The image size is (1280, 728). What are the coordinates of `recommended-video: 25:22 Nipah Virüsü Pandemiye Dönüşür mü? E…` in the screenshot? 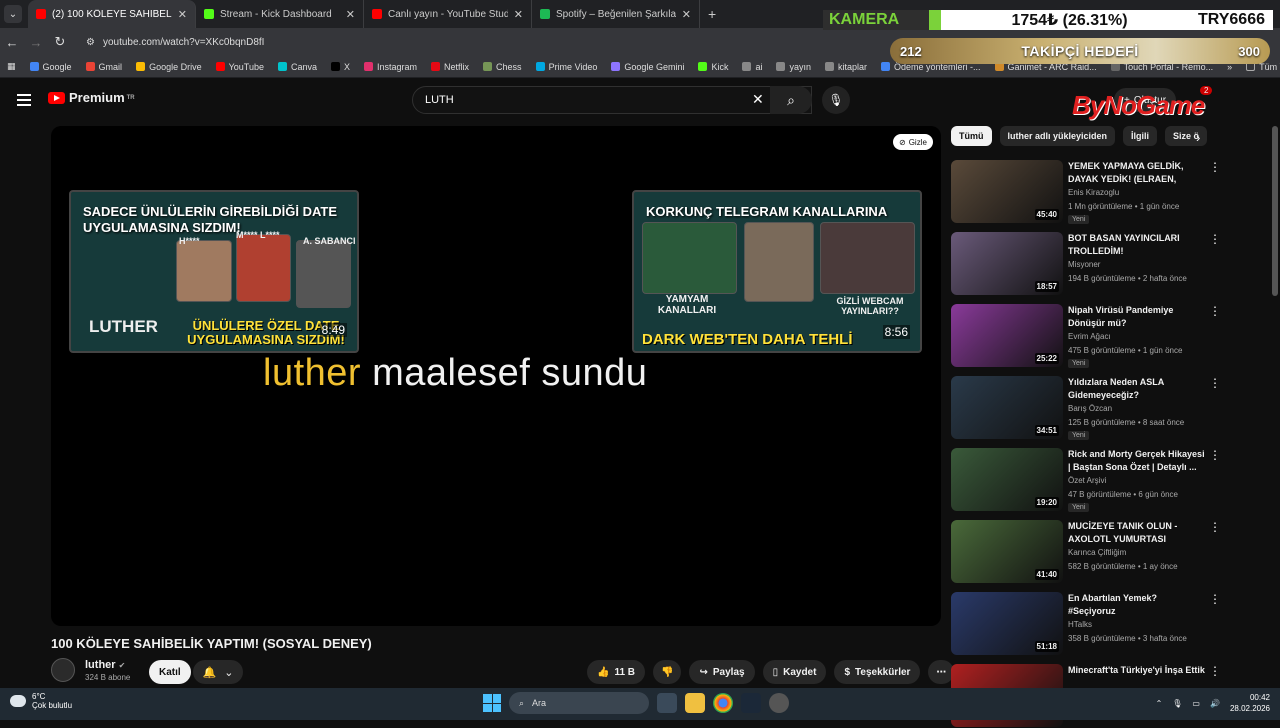 It's located at (1111, 336).